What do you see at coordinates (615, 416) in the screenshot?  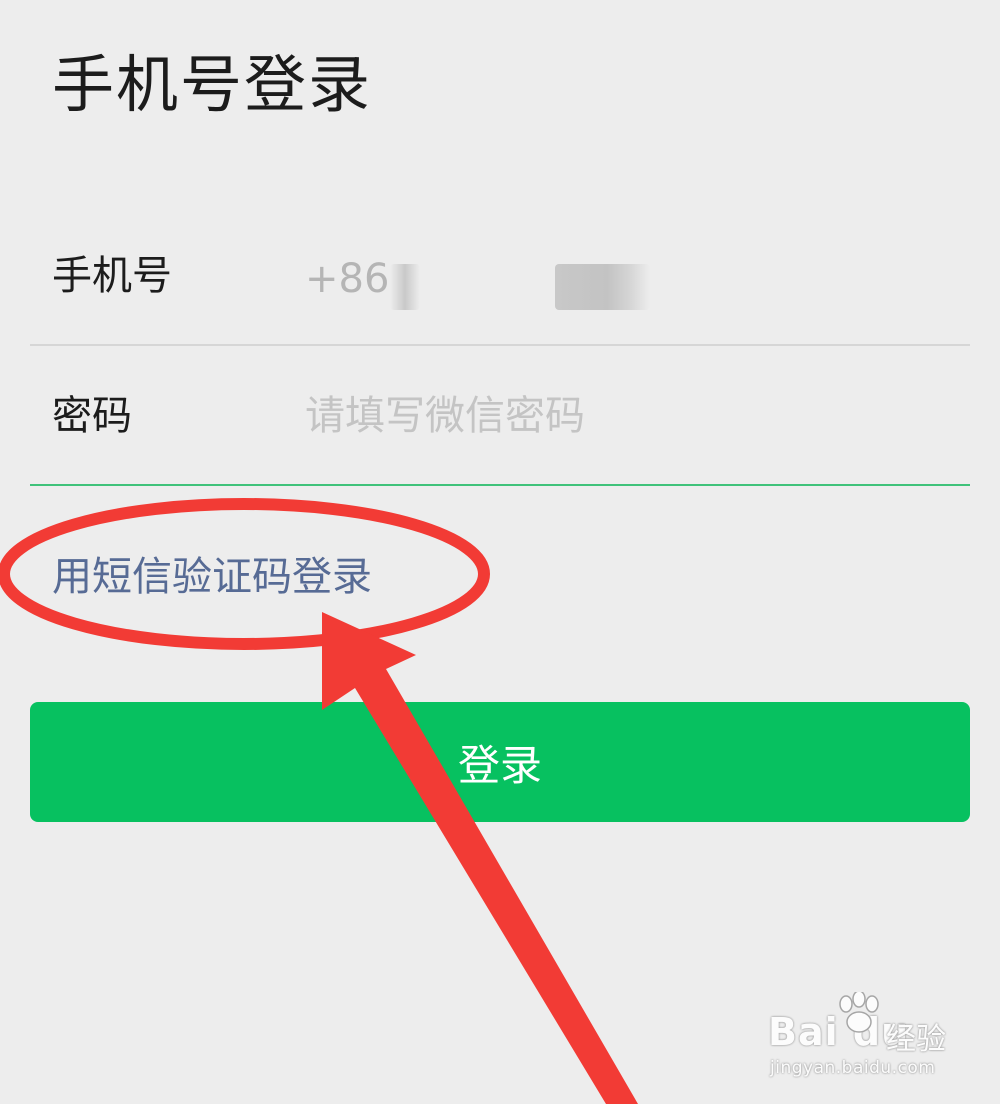 I see `password-input` at bounding box center [615, 416].